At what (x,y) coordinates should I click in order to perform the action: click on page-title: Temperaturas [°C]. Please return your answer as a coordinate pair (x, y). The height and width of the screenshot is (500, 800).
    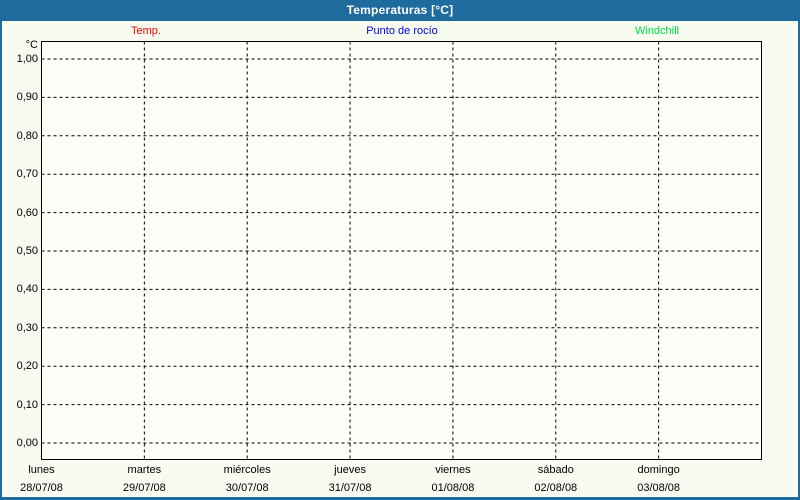
    Looking at the image, I should click on (400, 10).